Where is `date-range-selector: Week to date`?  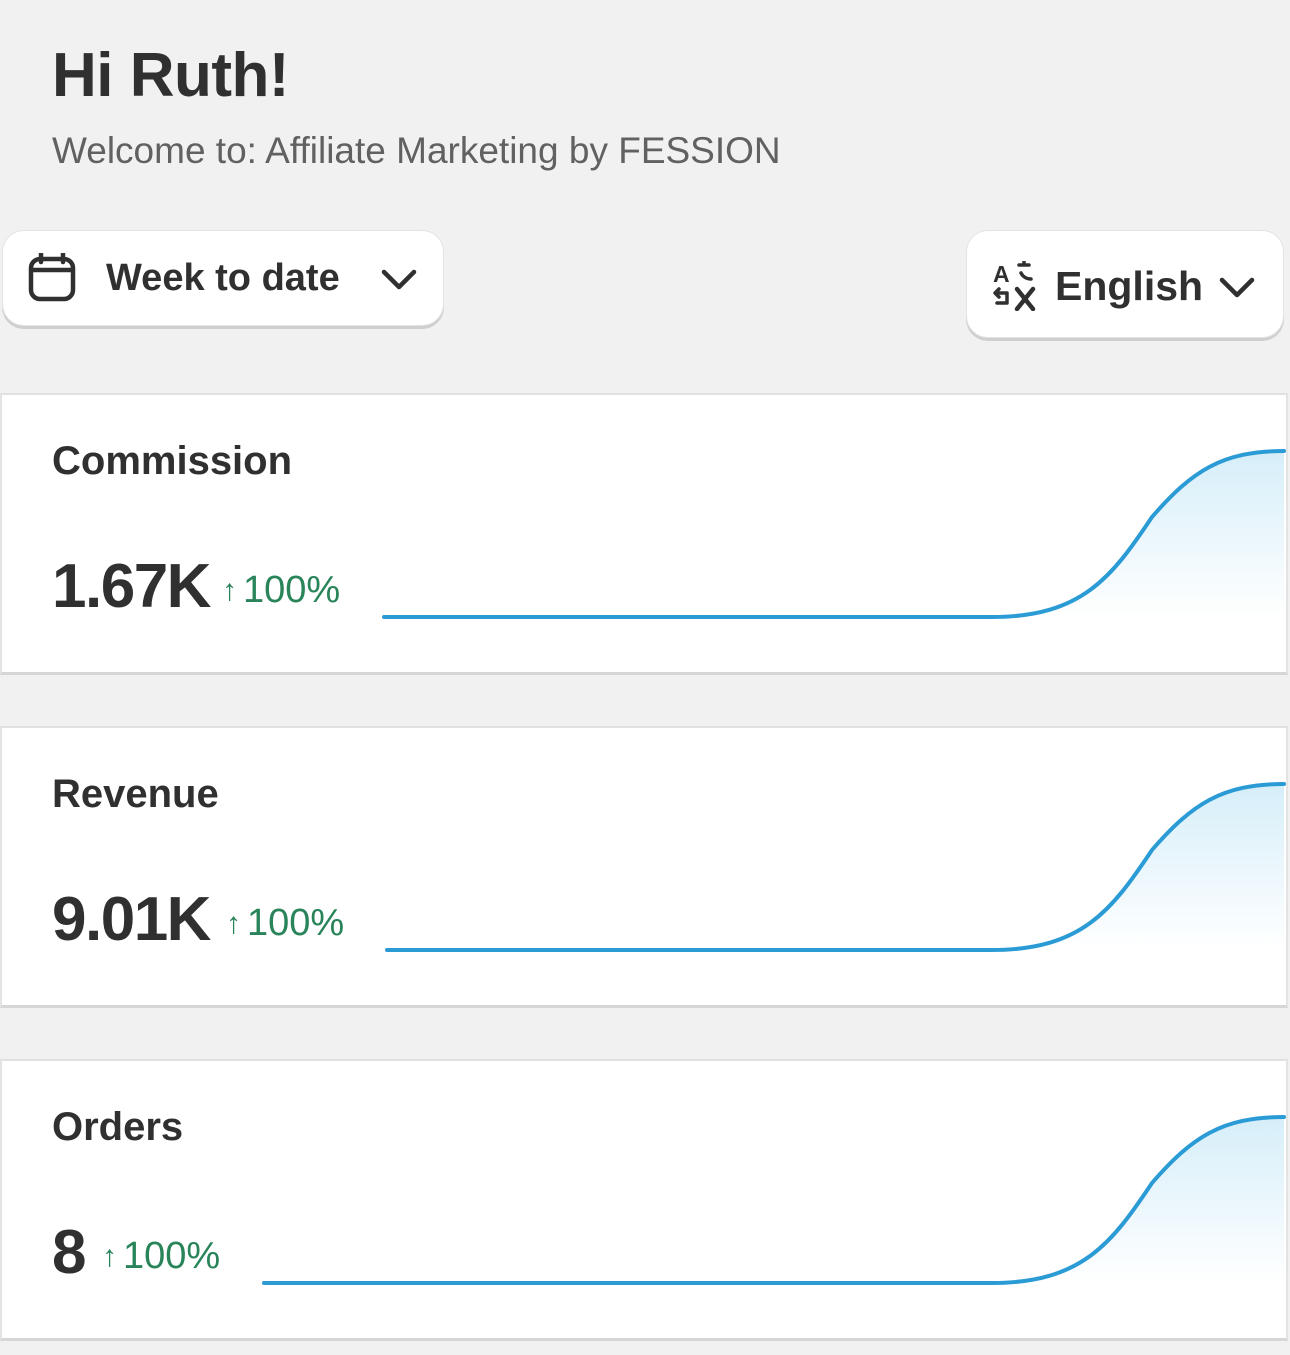 date-range-selector: Week to date is located at coordinates (223, 278).